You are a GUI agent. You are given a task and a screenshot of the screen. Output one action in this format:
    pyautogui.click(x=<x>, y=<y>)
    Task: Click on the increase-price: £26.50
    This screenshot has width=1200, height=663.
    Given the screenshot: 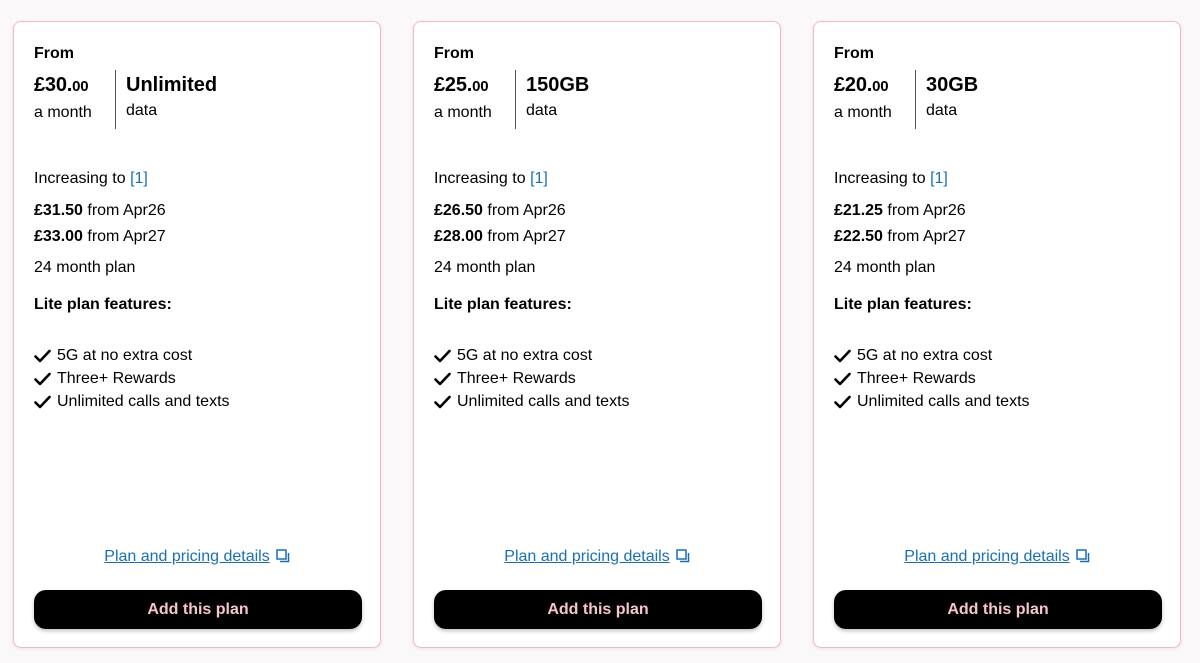 What is the action you would take?
    pyautogui.click(x=458, y=210)
    